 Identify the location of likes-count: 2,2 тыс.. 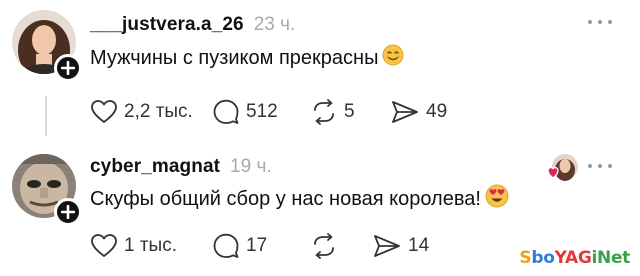
(158, 111).